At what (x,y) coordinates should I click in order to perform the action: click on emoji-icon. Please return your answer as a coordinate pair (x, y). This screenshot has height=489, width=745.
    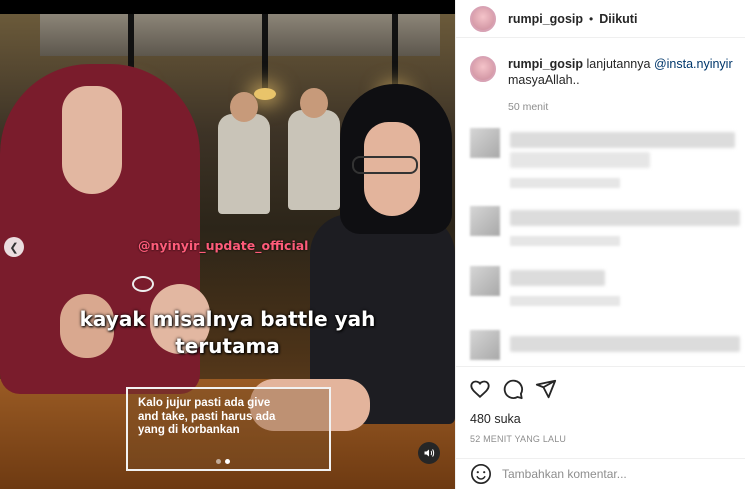
    Looking at the image, I should click on (481, 474).